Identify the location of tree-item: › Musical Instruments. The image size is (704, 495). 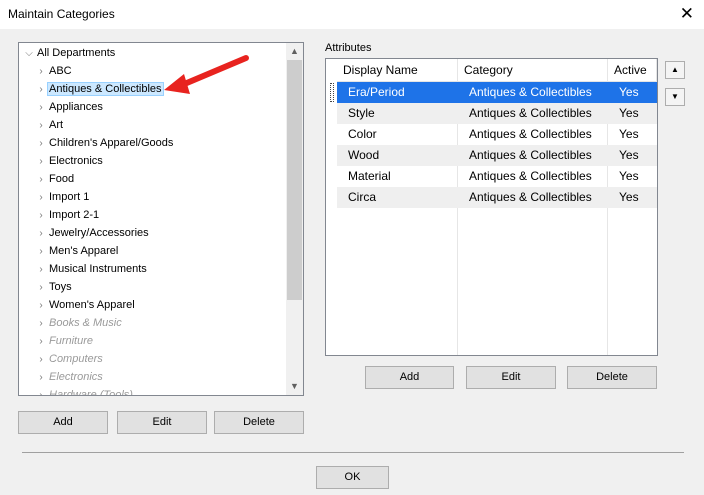
(92, 269).